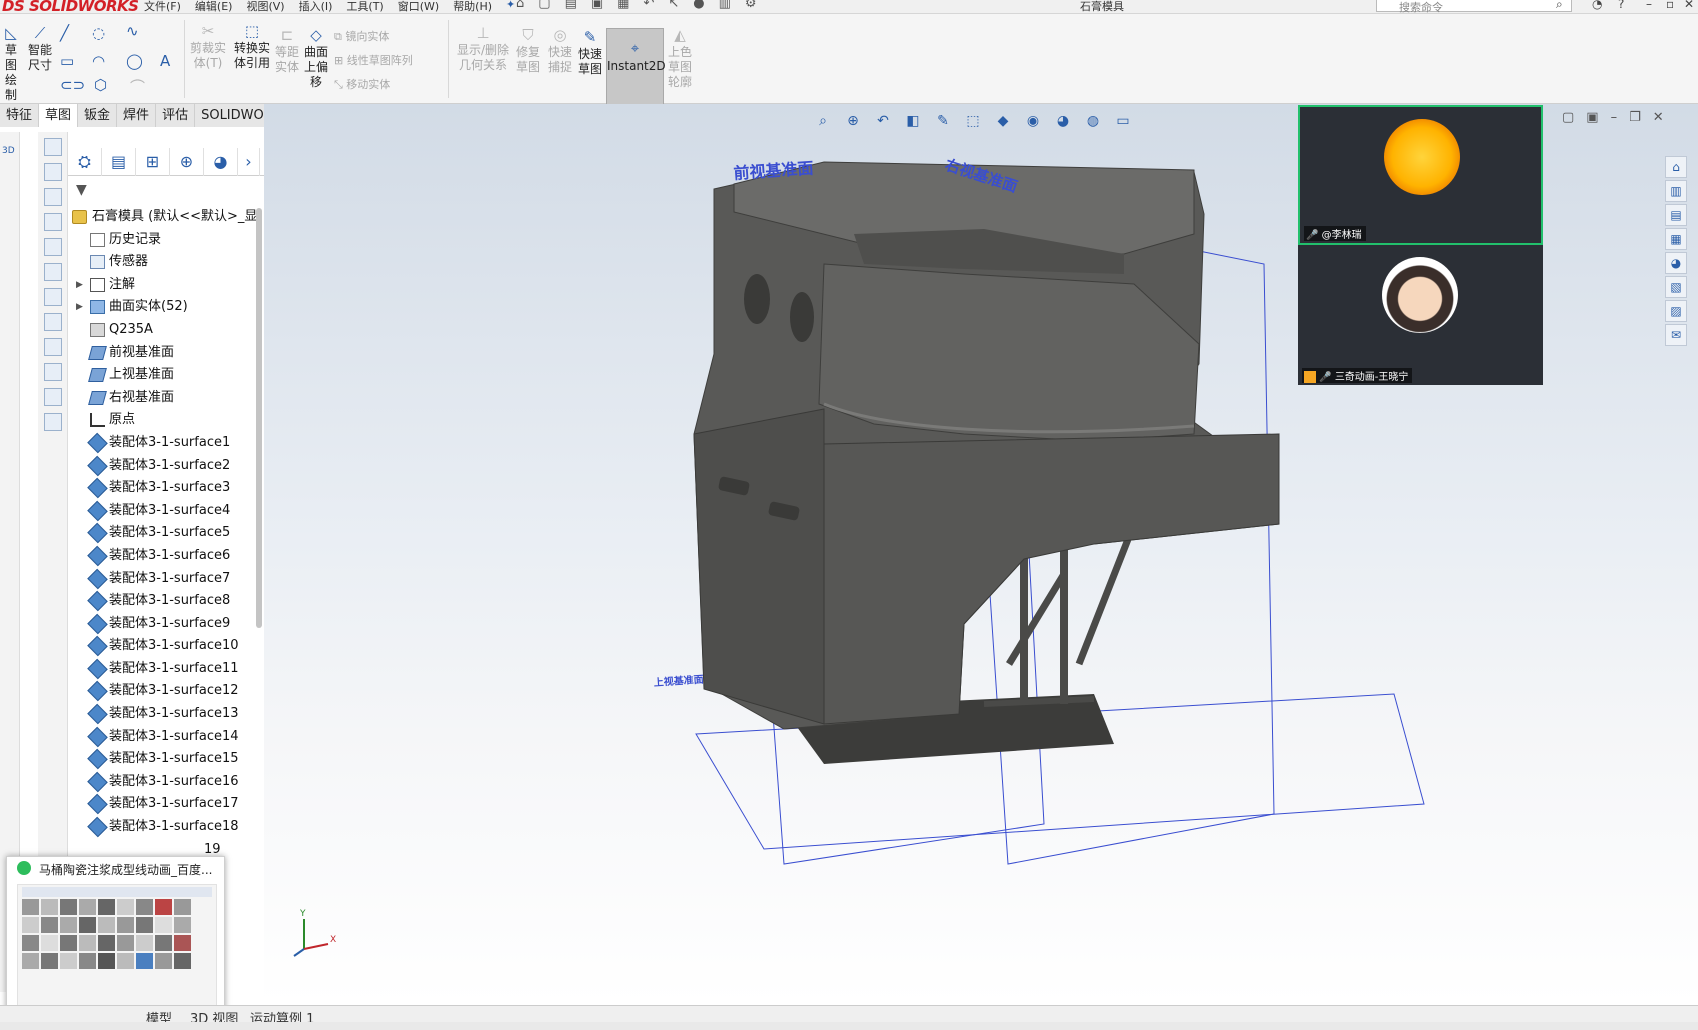 Image resolution: width=1698 pixels, height=1030 pixels. I want to click on tree-item: 装配体3-1-surface10, so click(163, 646).